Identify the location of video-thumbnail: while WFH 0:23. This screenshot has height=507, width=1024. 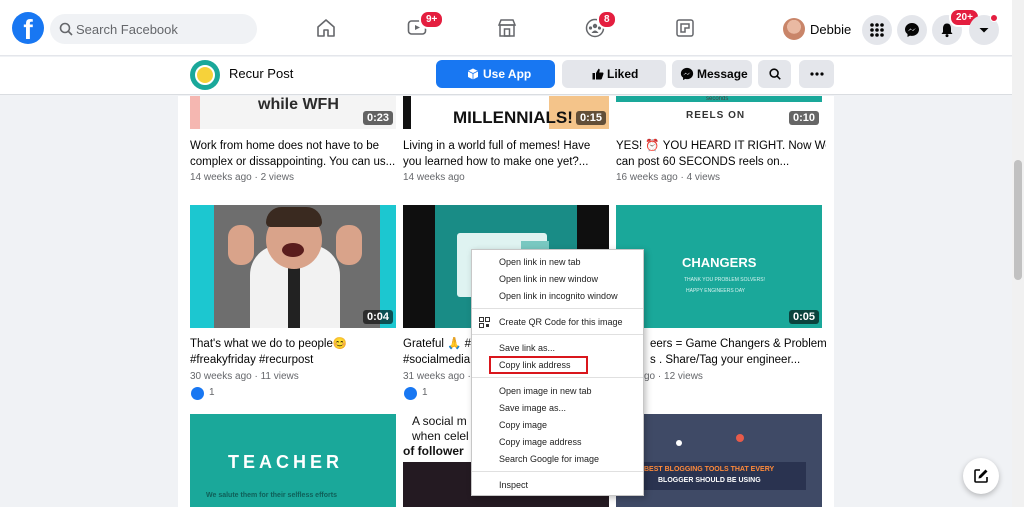
(293, 112).